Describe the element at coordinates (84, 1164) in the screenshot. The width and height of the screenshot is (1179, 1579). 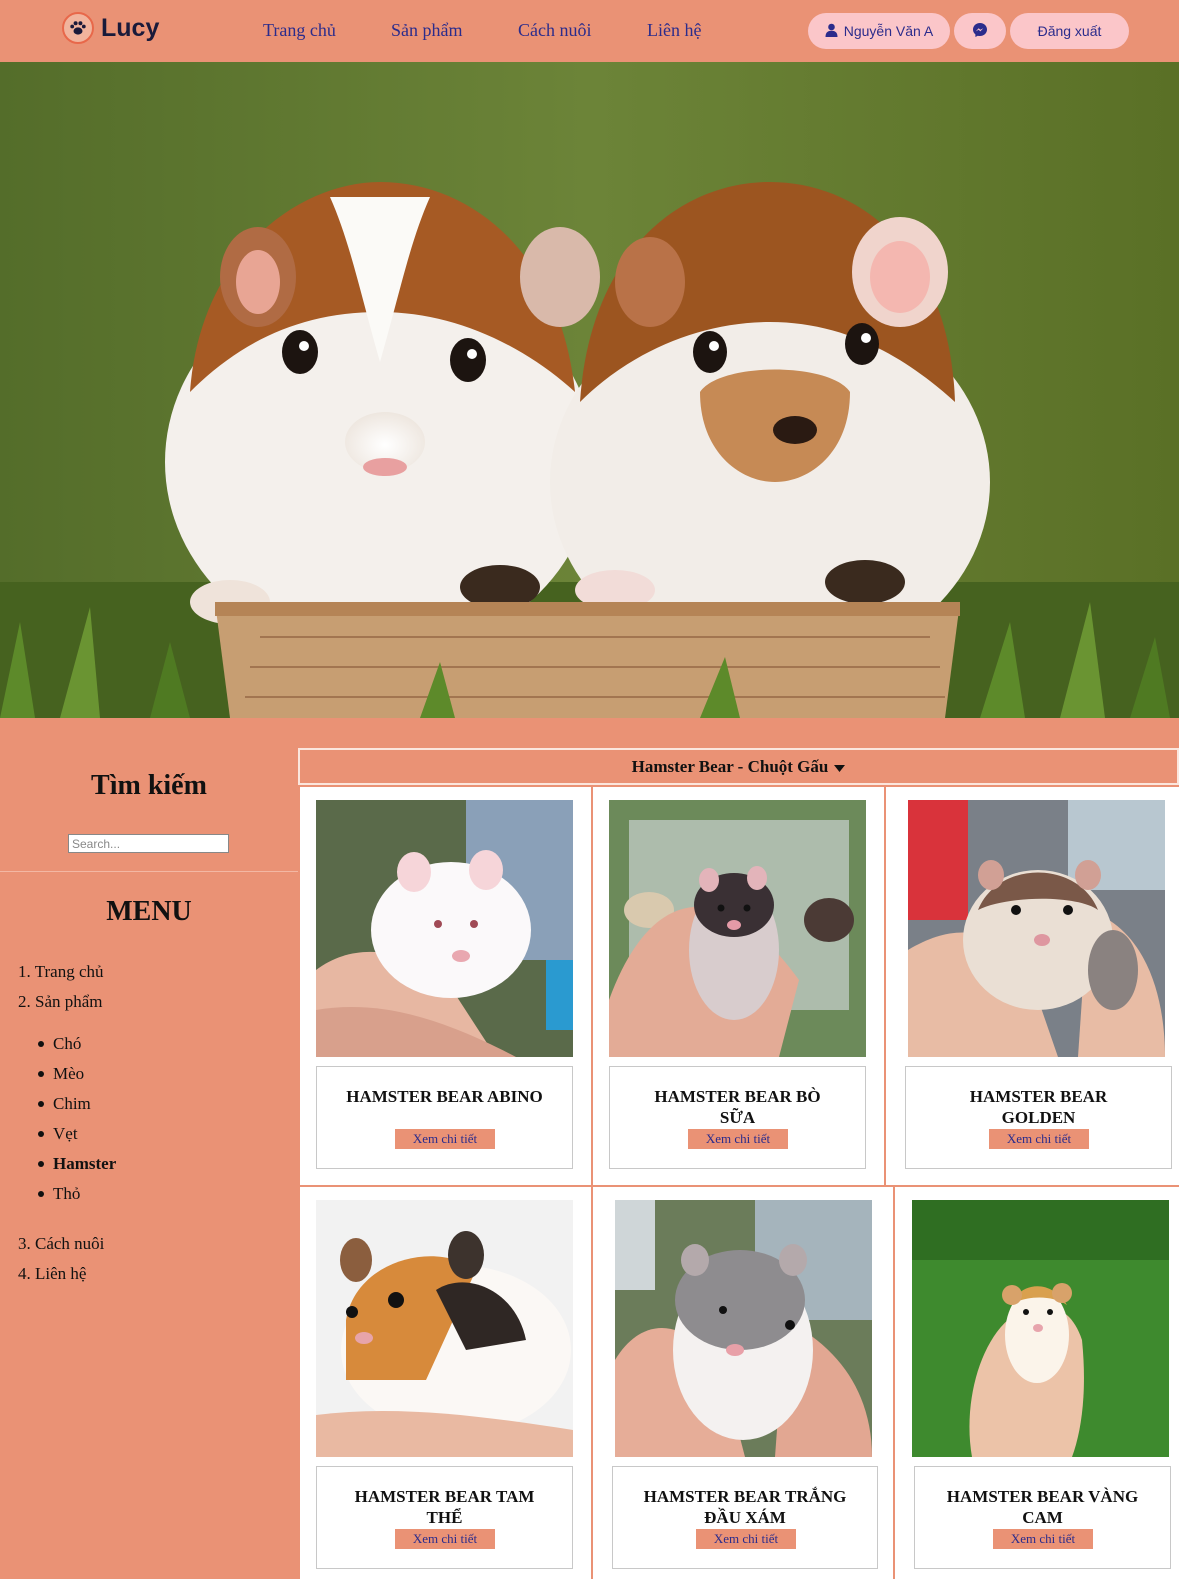
I see `menu-subitem-hamster-active: Hamster` at that location.